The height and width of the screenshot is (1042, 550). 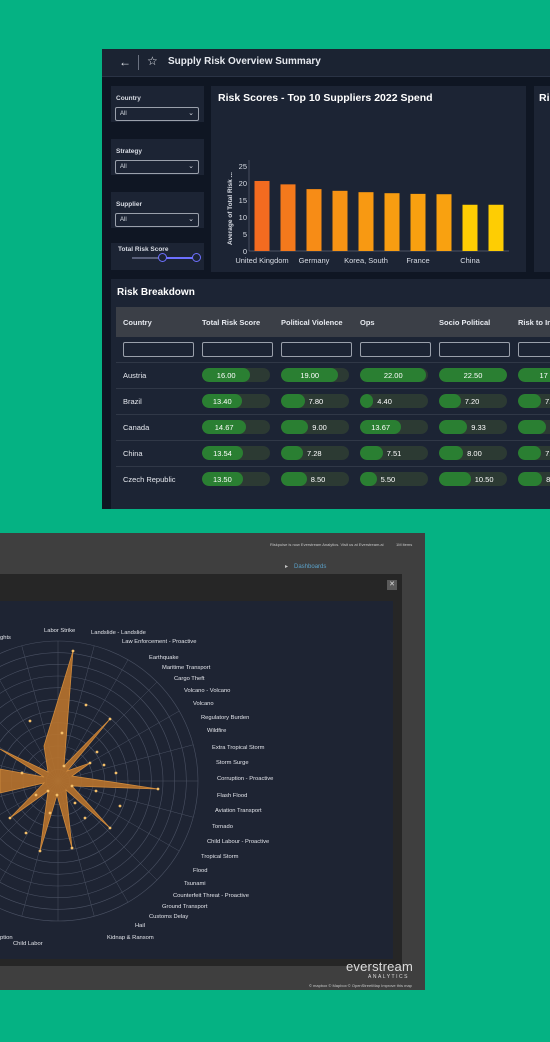 What do you see at coordinates (226, 375) in the screenshot?
I see `score-value: 16.00` at bounding box center [226, 375].